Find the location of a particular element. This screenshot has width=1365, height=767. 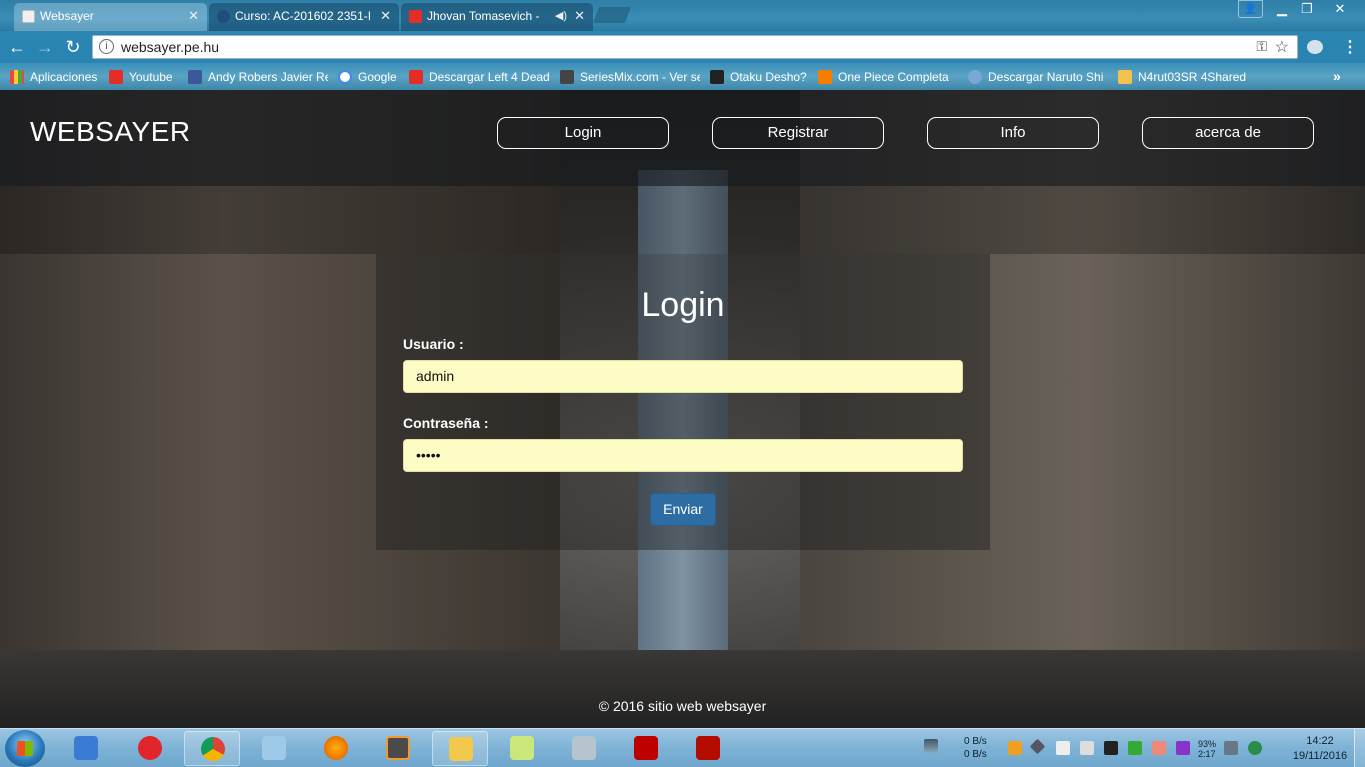

signal-icon is located at coordinates (1015, 748).